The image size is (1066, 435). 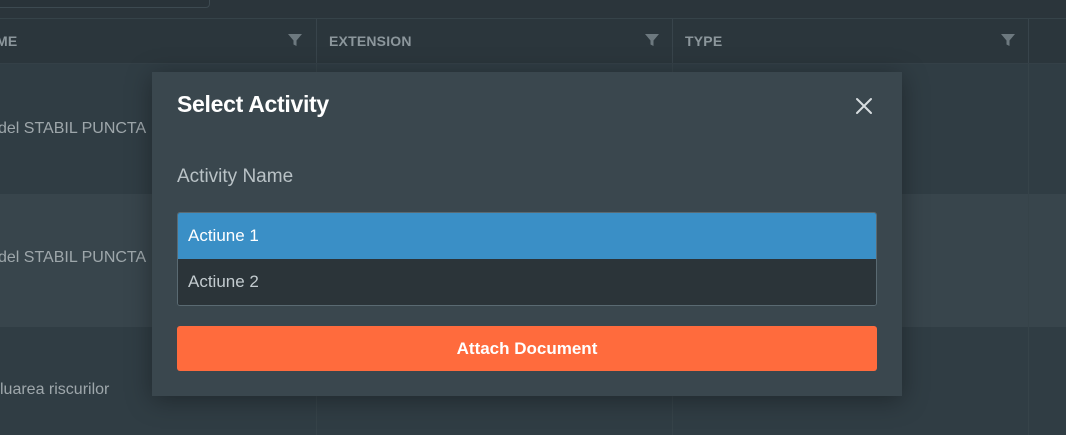 I want to click on activity-option: Actiune 1, so click(x=527, y=236).